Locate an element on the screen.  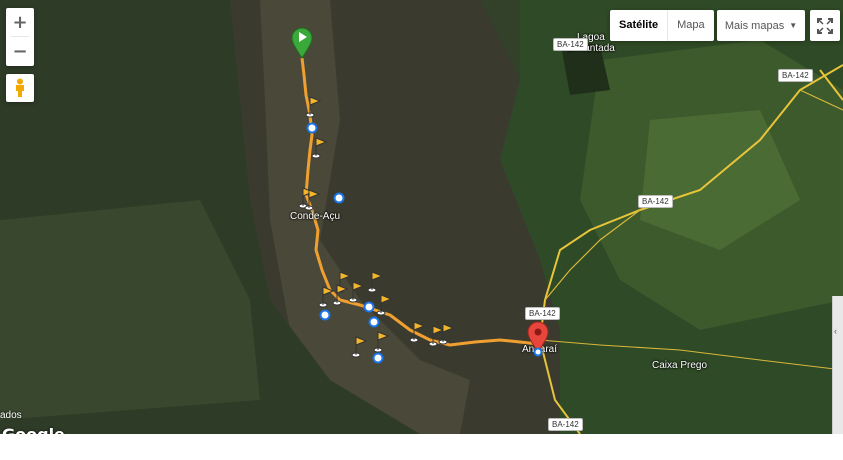
zoom-out-button: − is located at coordinates (20, 51).